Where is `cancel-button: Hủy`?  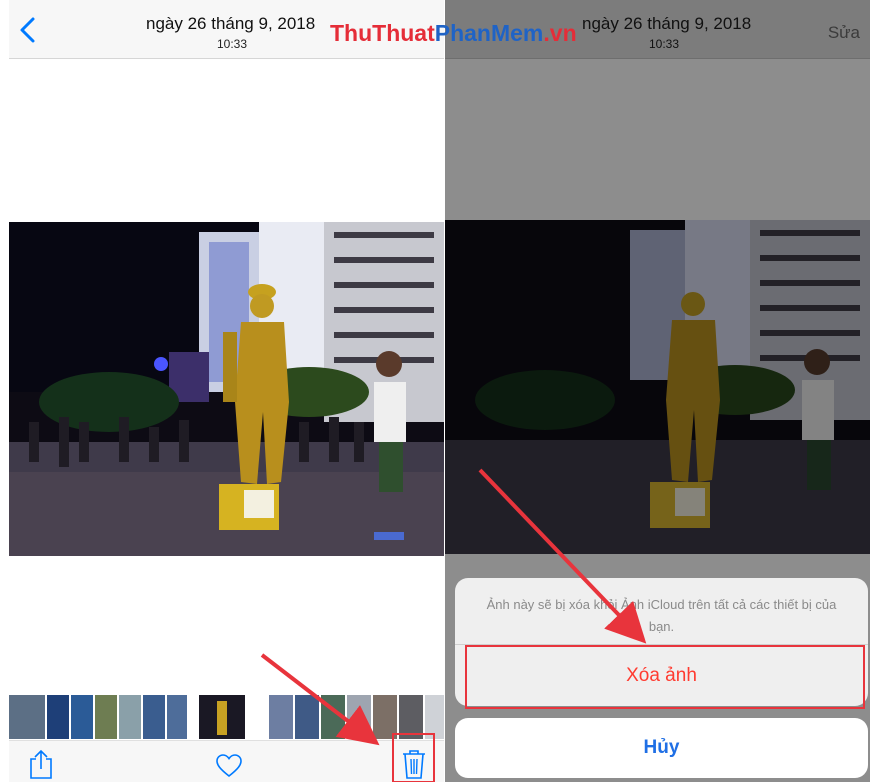
cancel-button: Hủy is located at coordinates (661, 748).